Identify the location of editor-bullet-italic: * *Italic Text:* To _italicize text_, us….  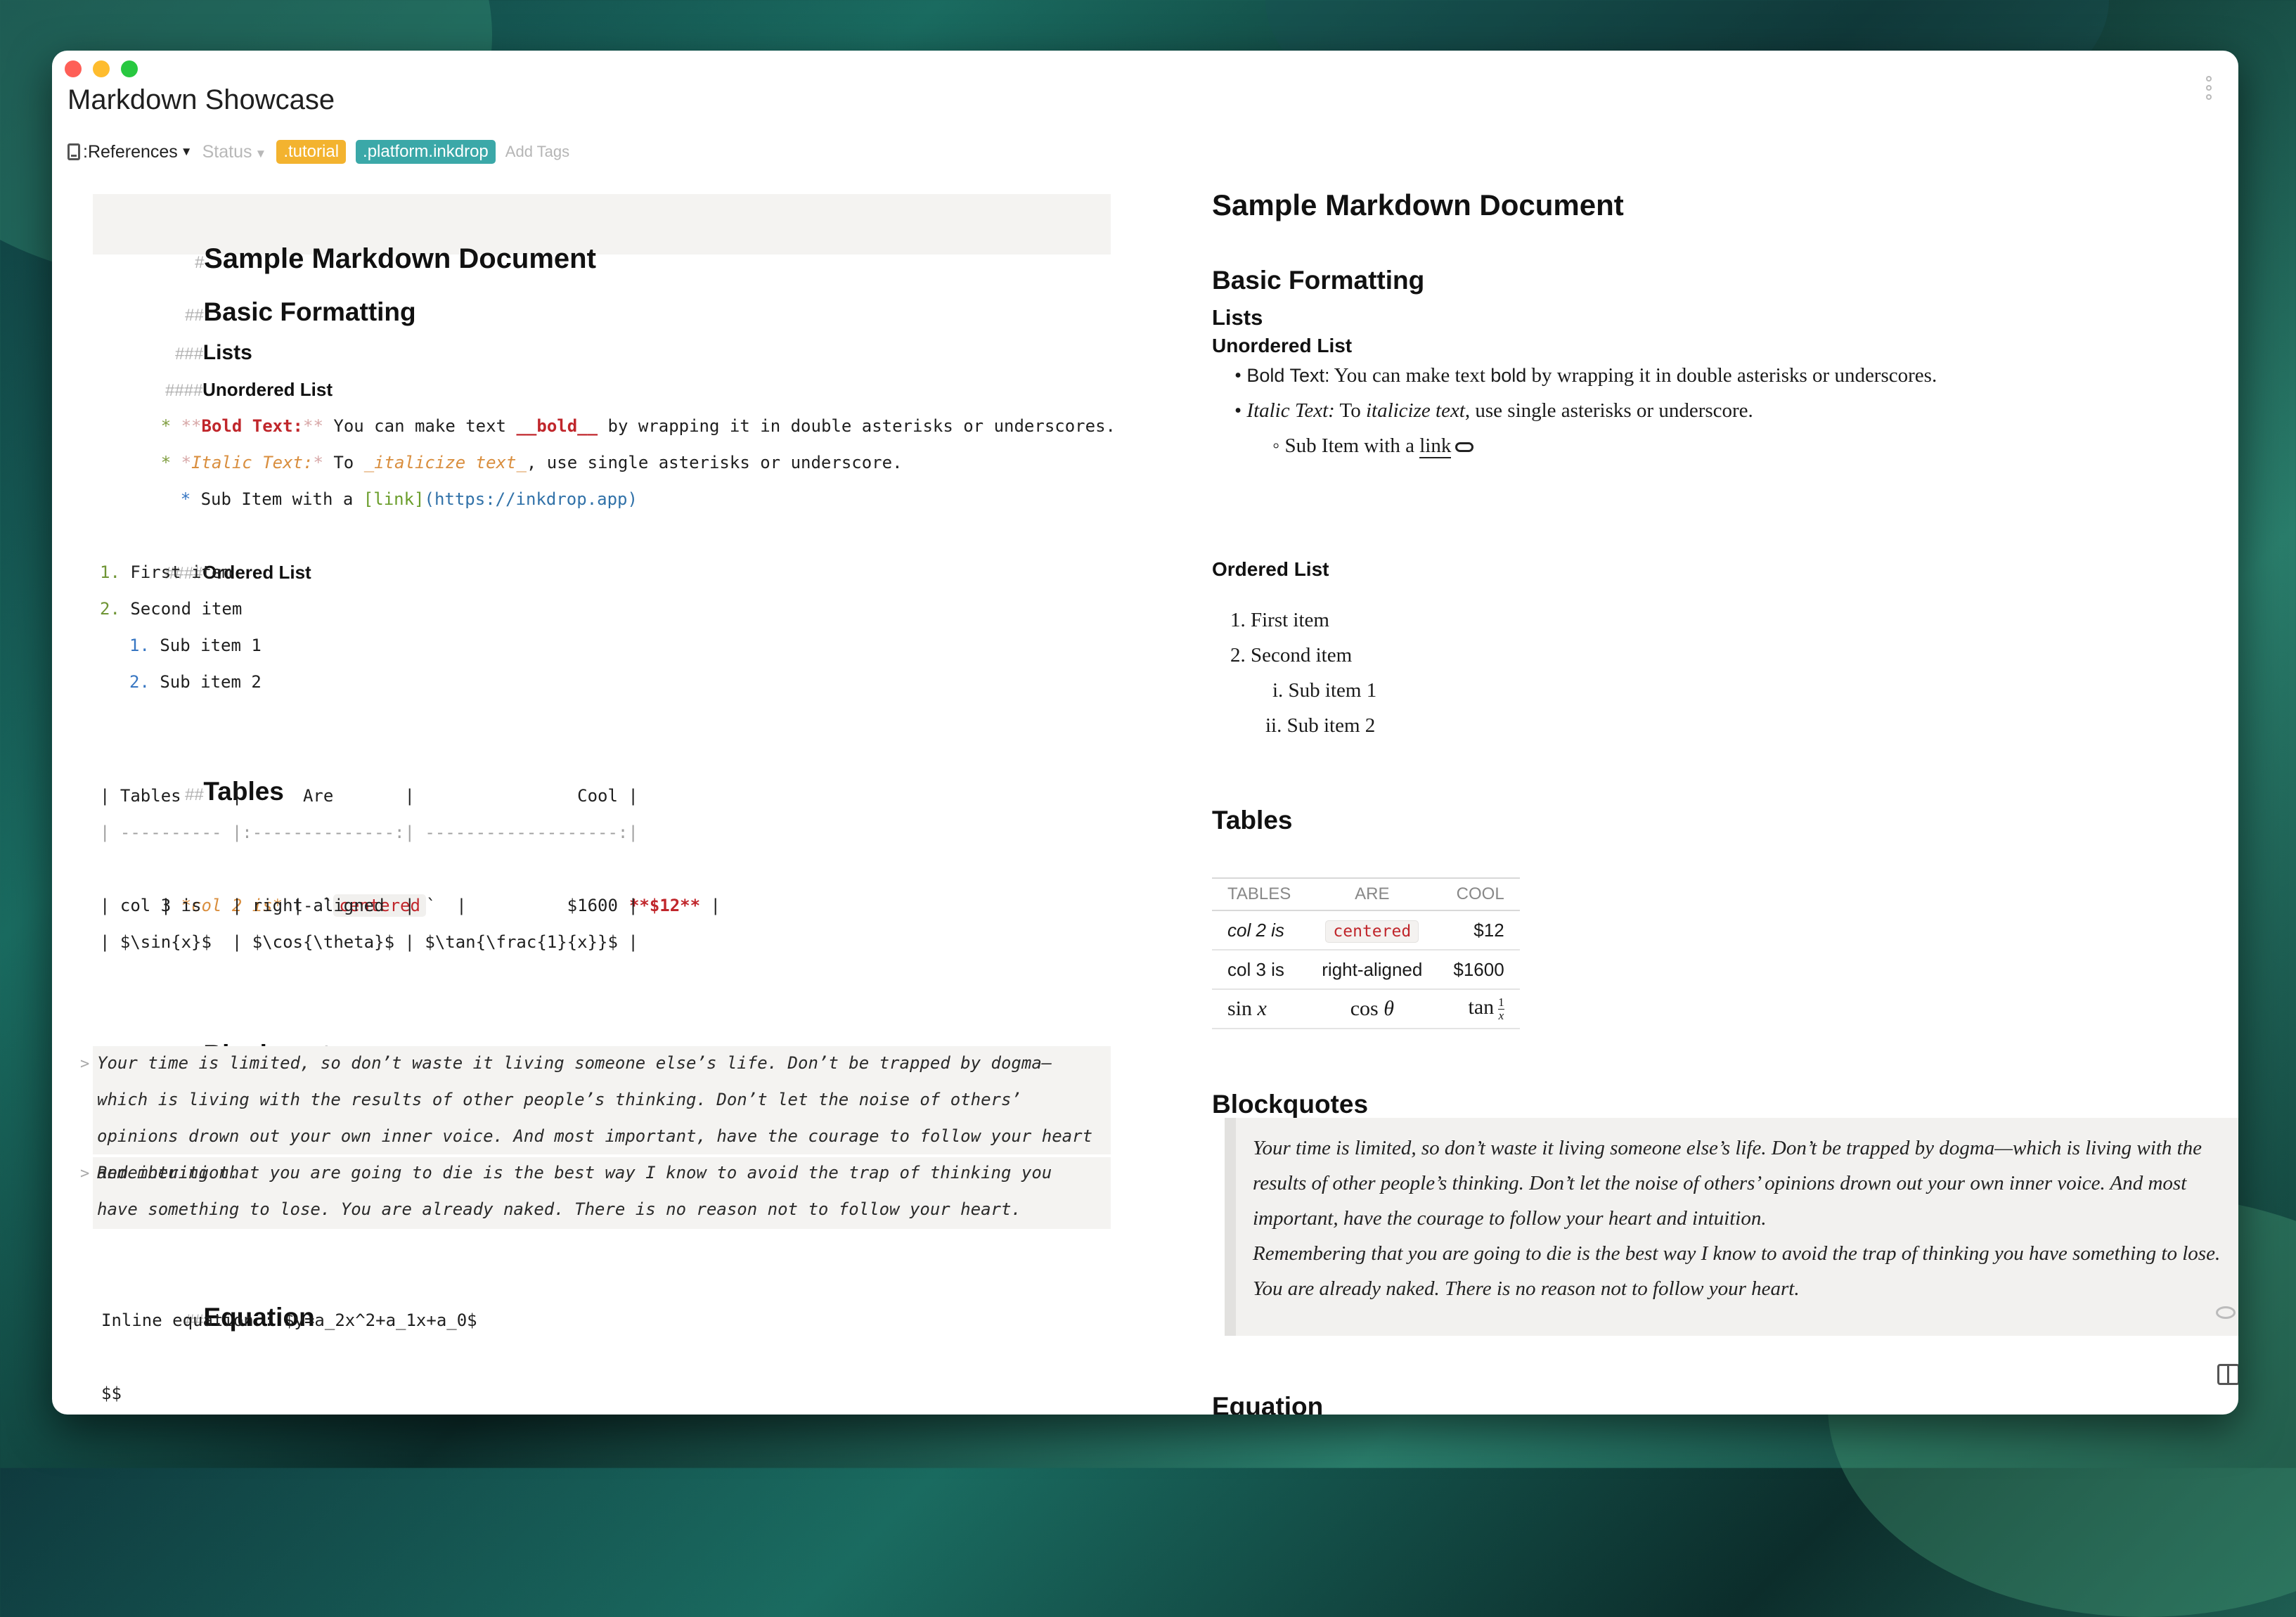
(502, 440).